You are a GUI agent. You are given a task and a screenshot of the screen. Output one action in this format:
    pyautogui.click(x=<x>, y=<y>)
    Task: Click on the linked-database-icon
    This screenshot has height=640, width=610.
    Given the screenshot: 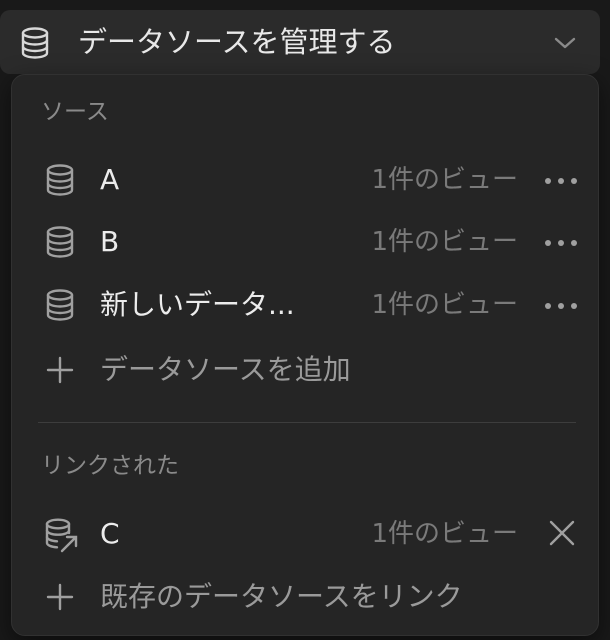 What is the action you would take?
    pyautogui.click(x=60, y=535)
    